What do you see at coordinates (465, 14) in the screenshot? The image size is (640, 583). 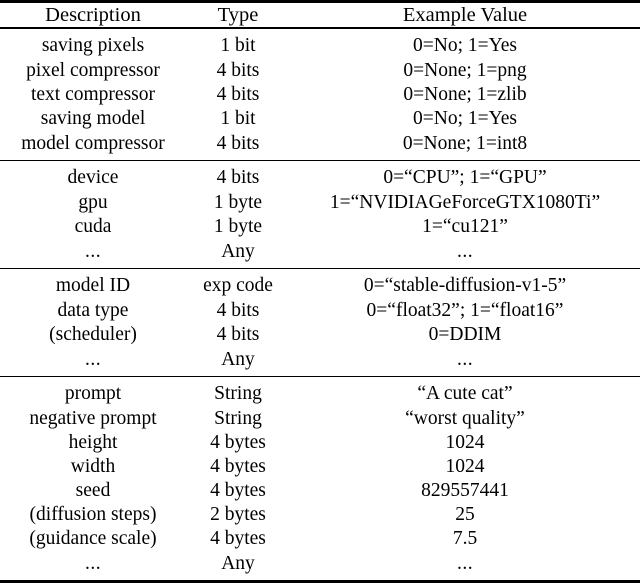 I see `column-header-example-value: Example Value` at bounding box center [465, 14].